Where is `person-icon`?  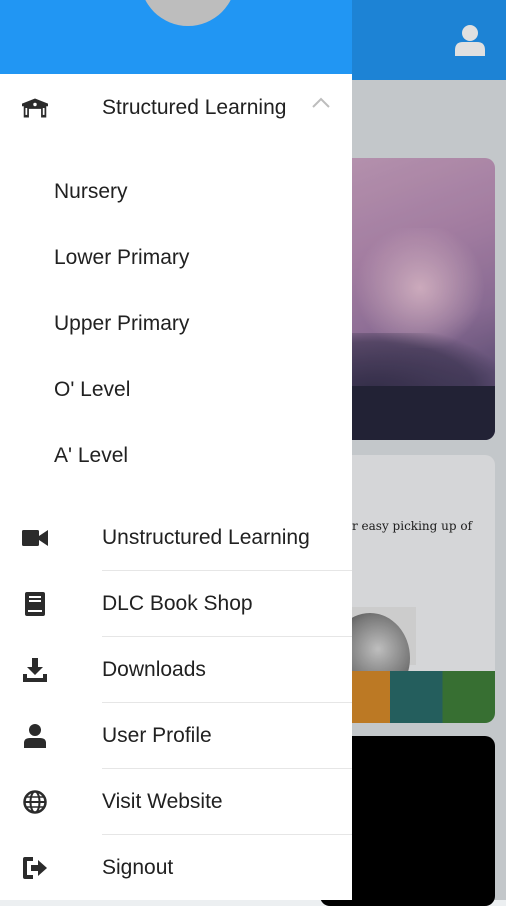 person-icon is located at coordinates (35, 736).